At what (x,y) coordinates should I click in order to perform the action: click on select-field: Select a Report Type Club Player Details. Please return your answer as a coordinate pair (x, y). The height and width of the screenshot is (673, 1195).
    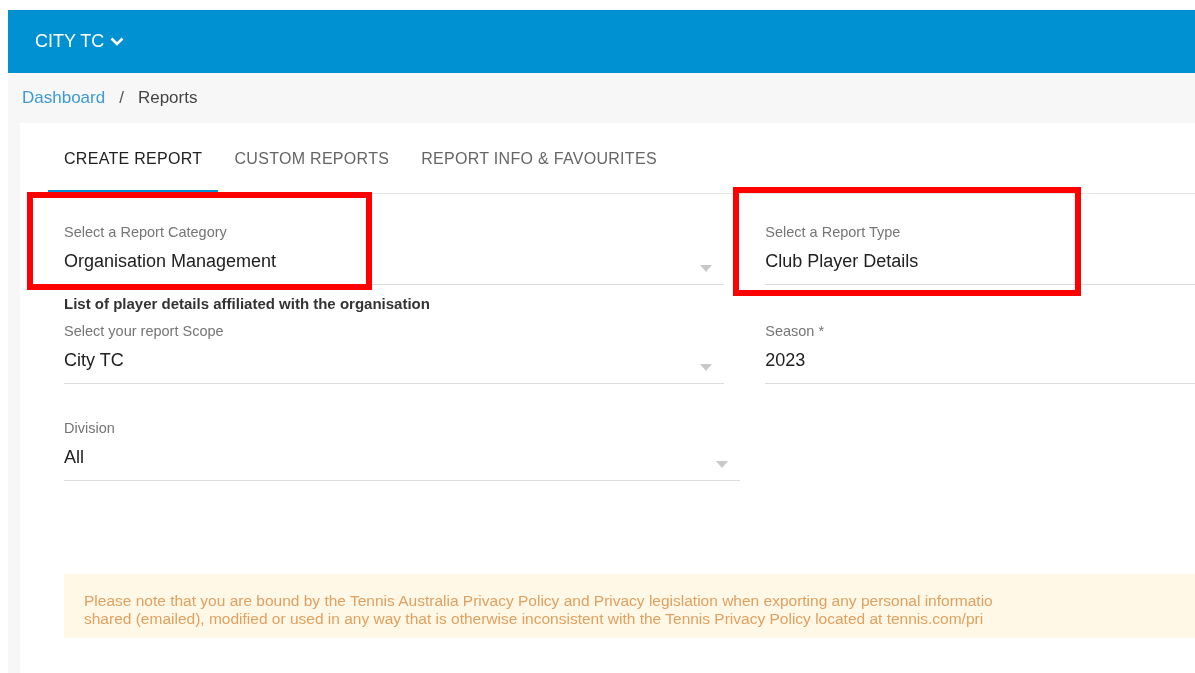
    Looking at the image, I should click on (980, 246).